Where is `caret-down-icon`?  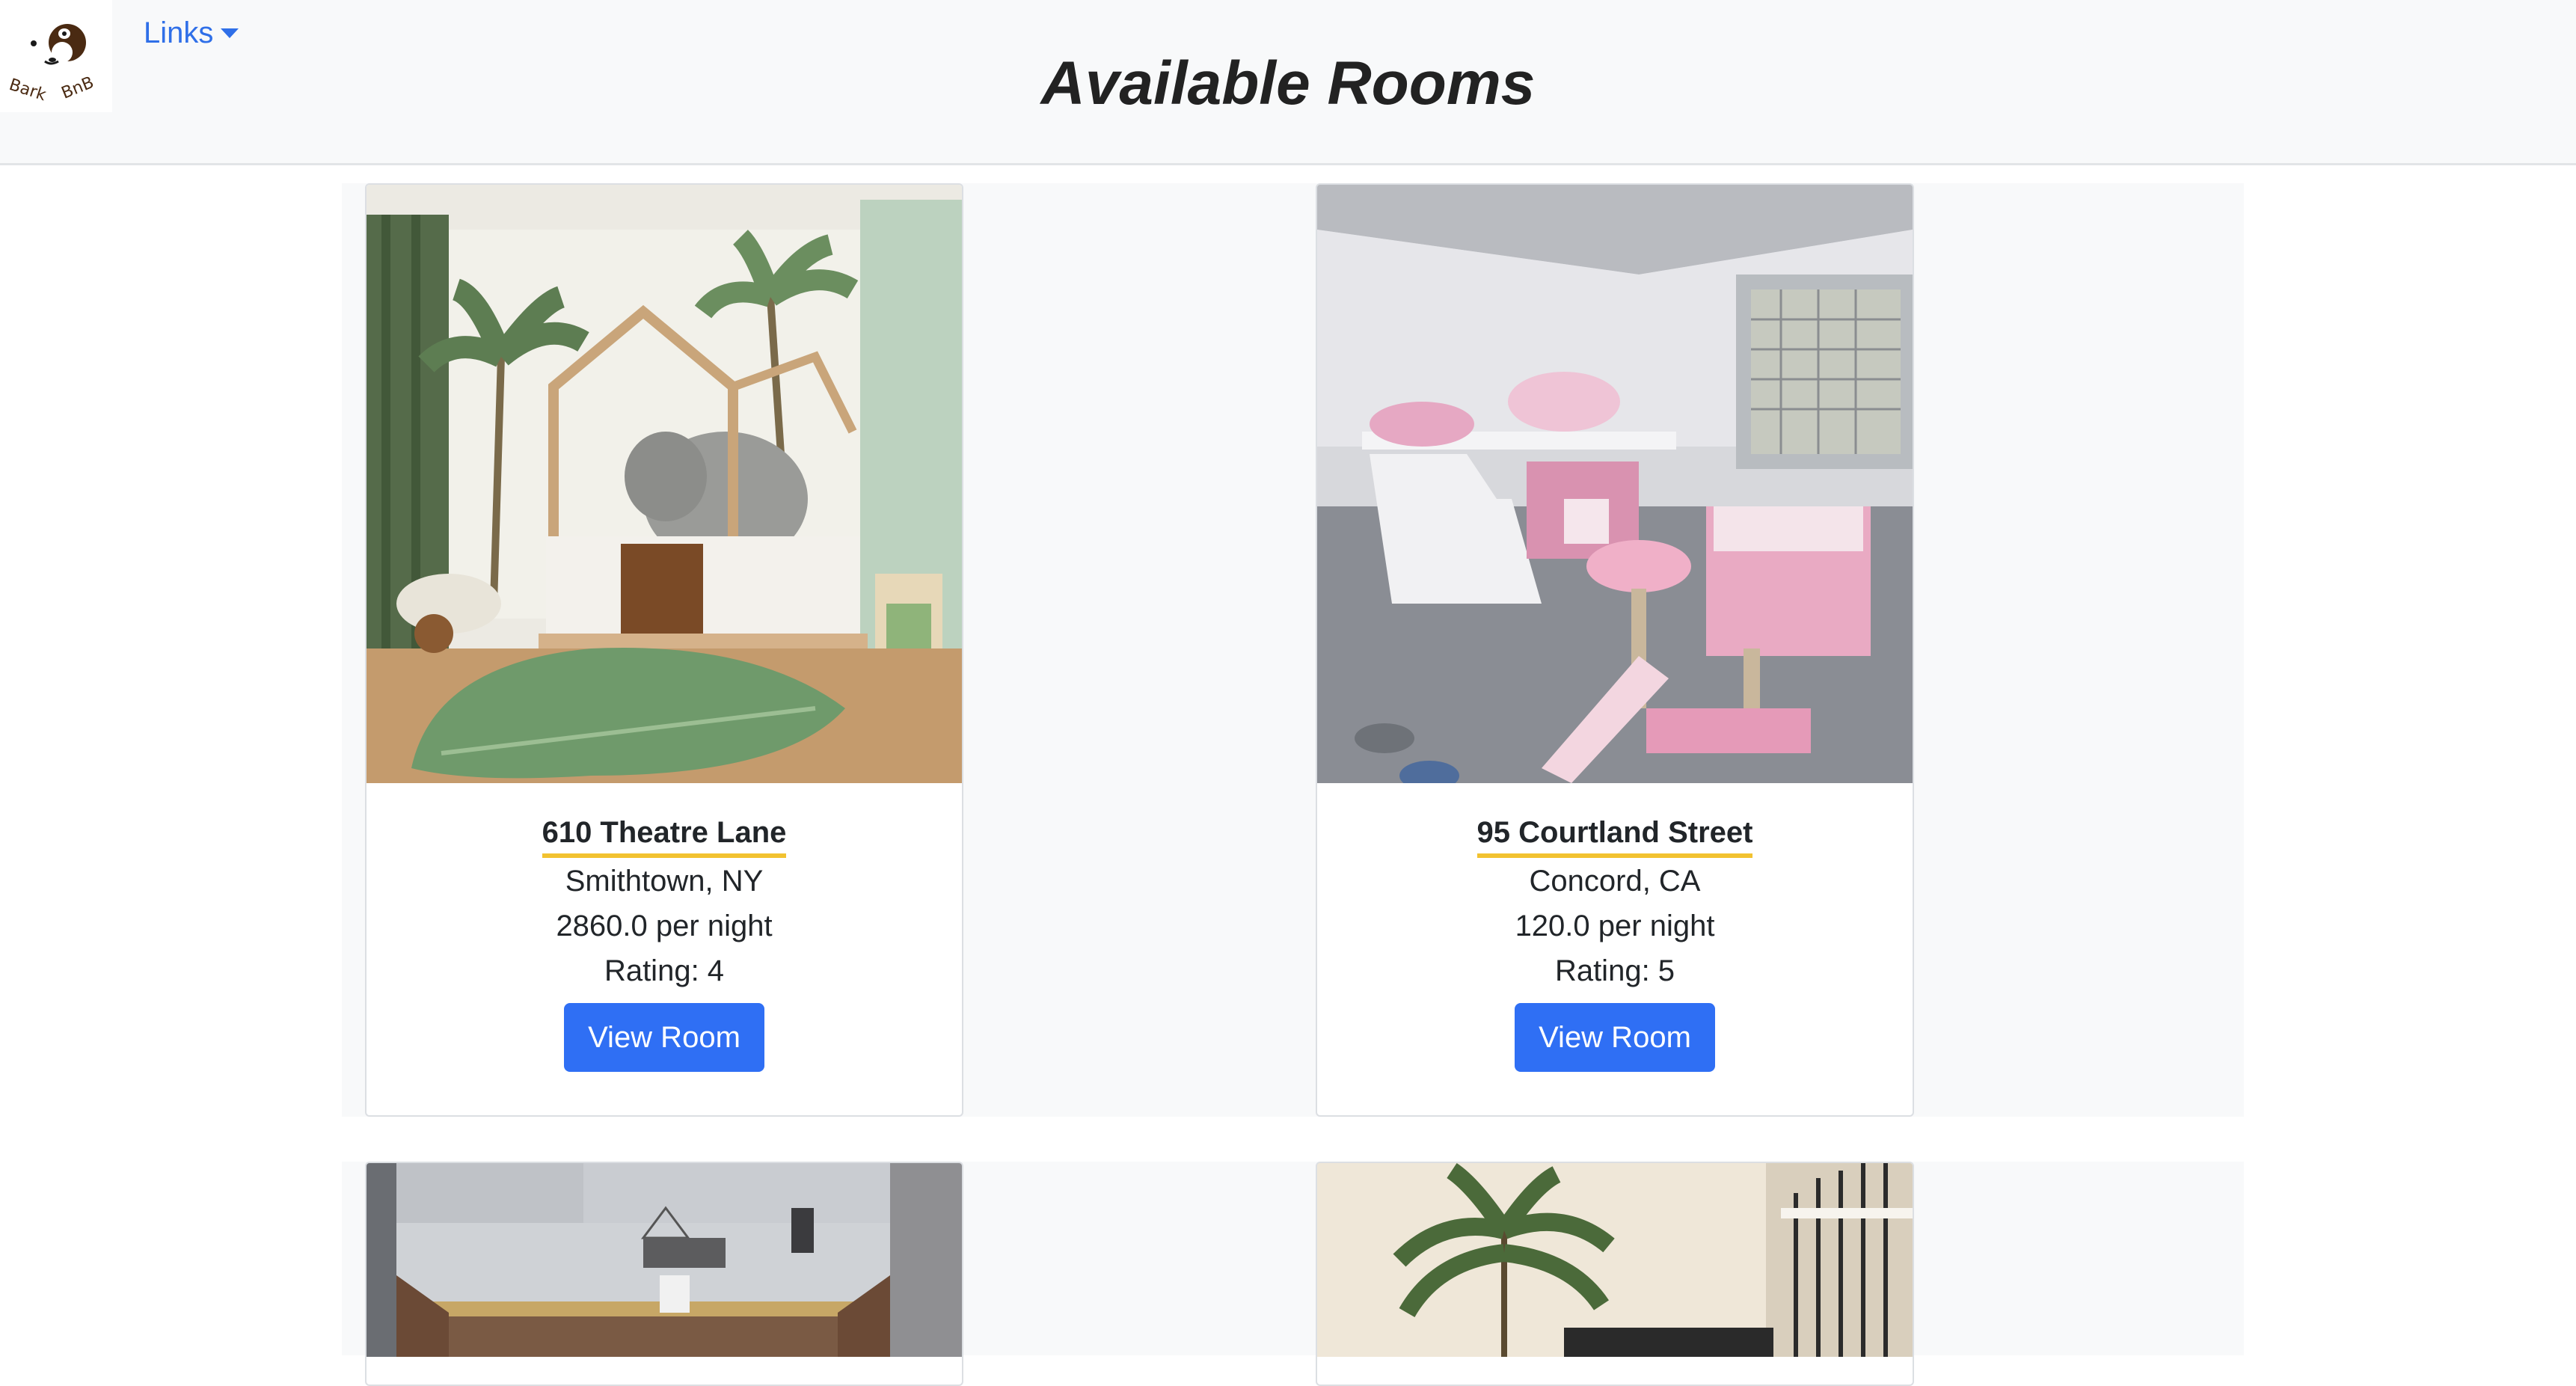 caret-down-icon is located at coordinates (230, 33).